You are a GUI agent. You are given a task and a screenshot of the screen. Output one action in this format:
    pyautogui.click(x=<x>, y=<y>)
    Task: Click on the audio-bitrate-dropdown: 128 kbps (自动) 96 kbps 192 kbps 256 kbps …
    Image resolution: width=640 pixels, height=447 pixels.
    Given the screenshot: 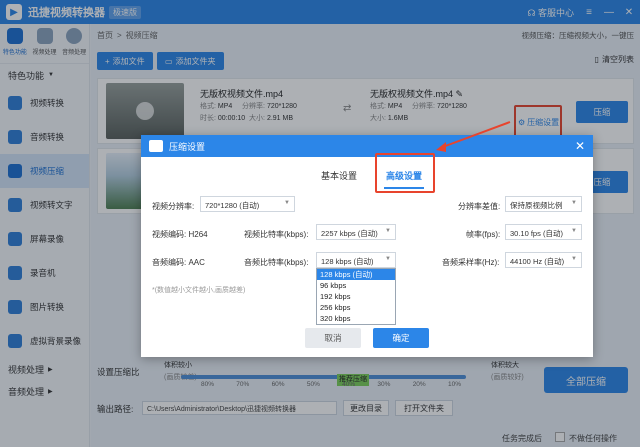 What is the action you would take?
    pyautogui.click(x=356, y=296)
    